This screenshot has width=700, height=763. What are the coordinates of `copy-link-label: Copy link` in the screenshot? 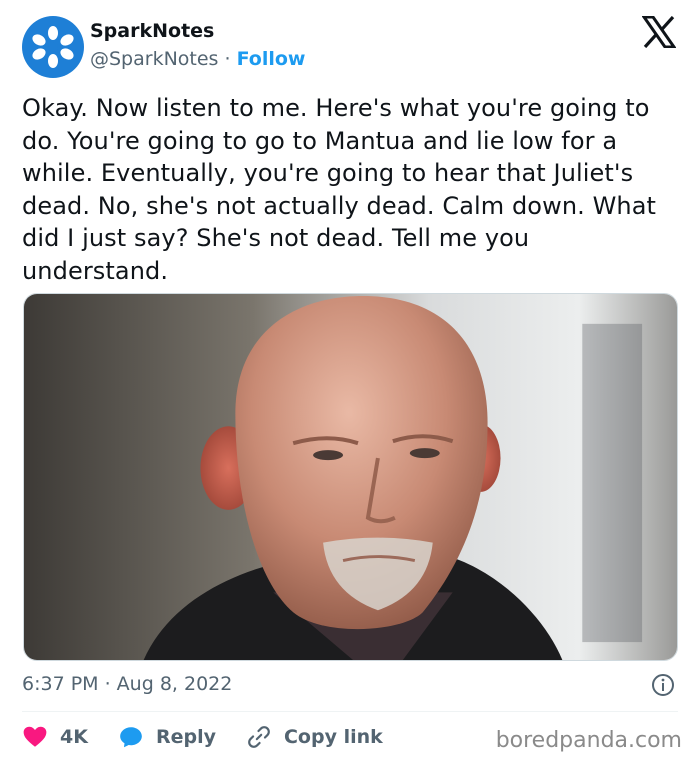 It's located at (333, 737).